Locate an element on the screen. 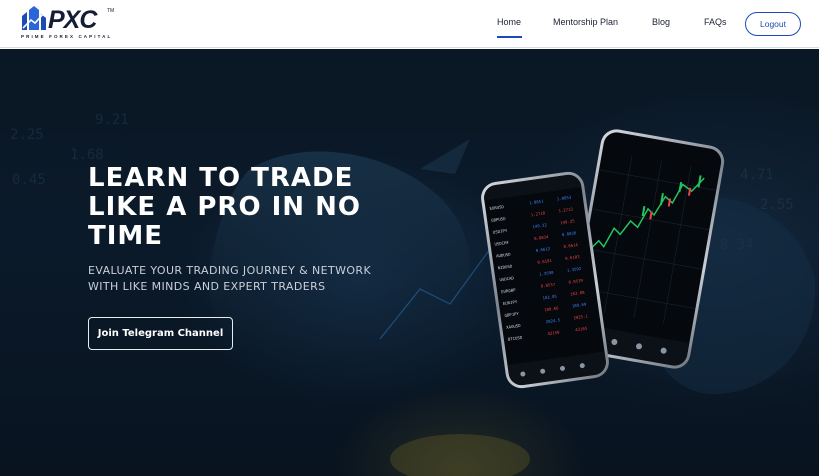  nav-faqs: FAQs is located at coordinates (715, 22).